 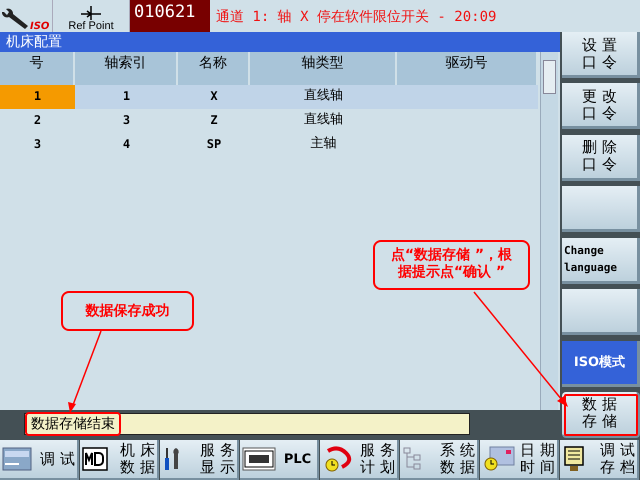 I want to click on table-cell-text: 1, so click(x=127, y=96).